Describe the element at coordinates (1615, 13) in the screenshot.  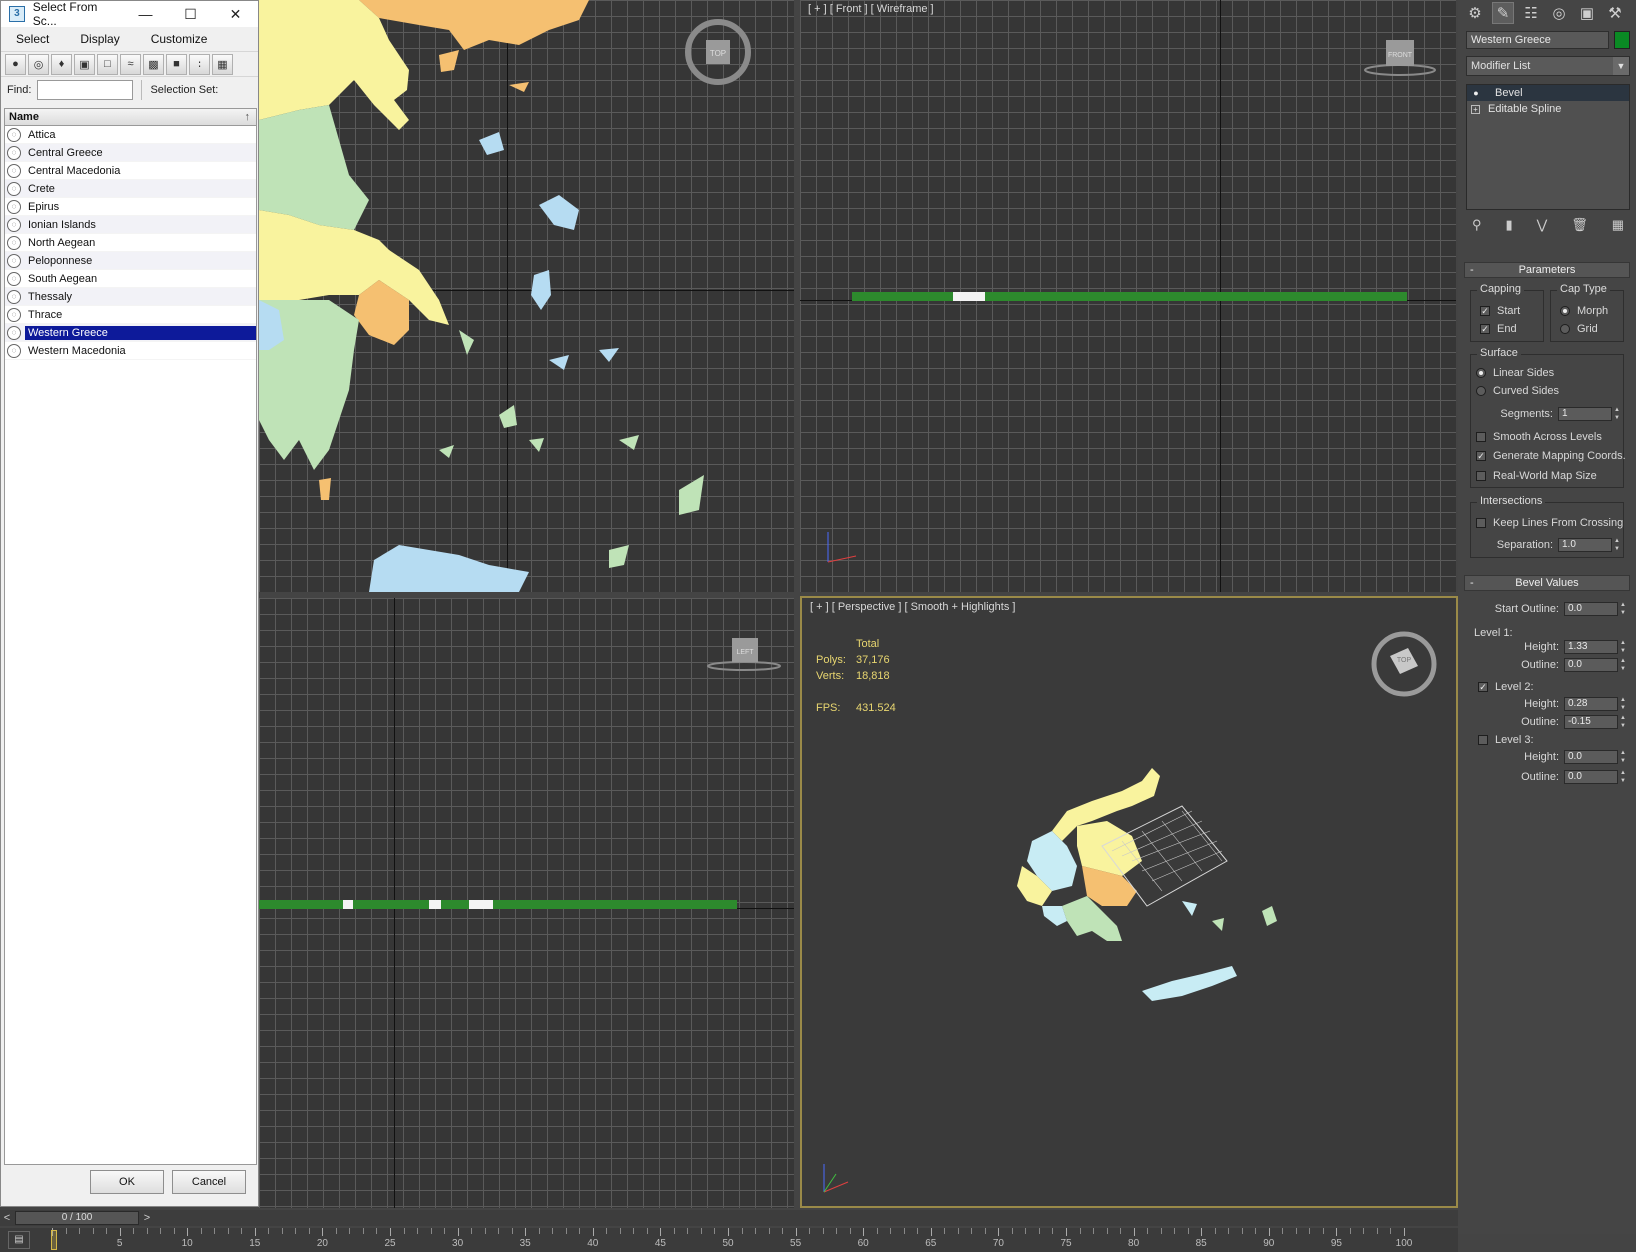
I see `utilities-tab-icon: ⚒` at that location.